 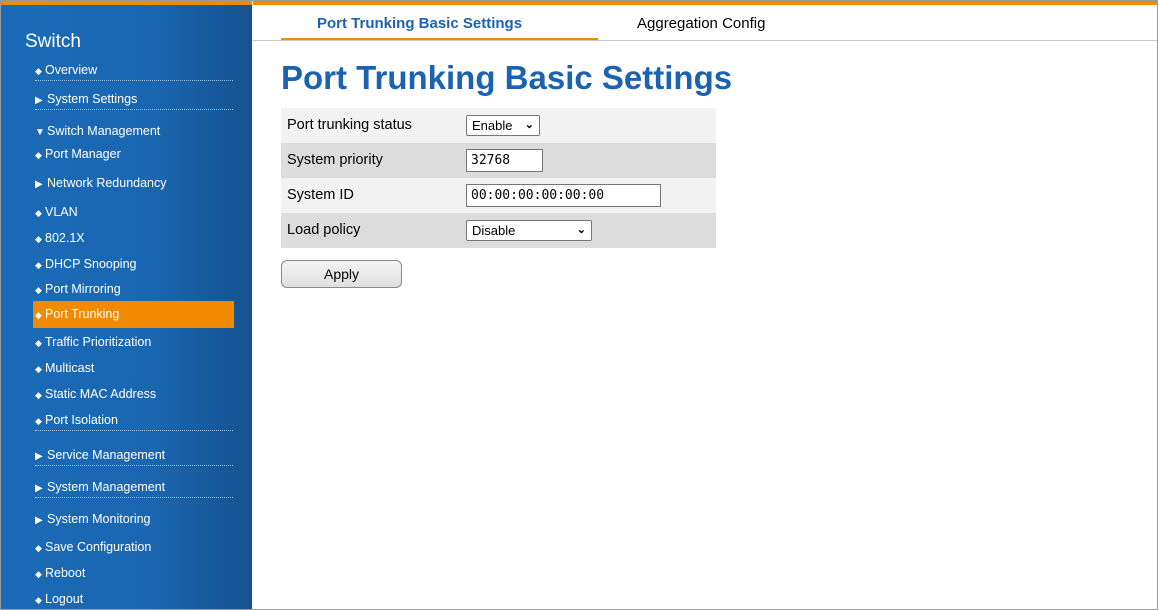 What do you see at coordinates (134, 487) in the screenshot?
I see `sidebar-item-system-management: ▶ System Management` at bounding box center [134, 487].